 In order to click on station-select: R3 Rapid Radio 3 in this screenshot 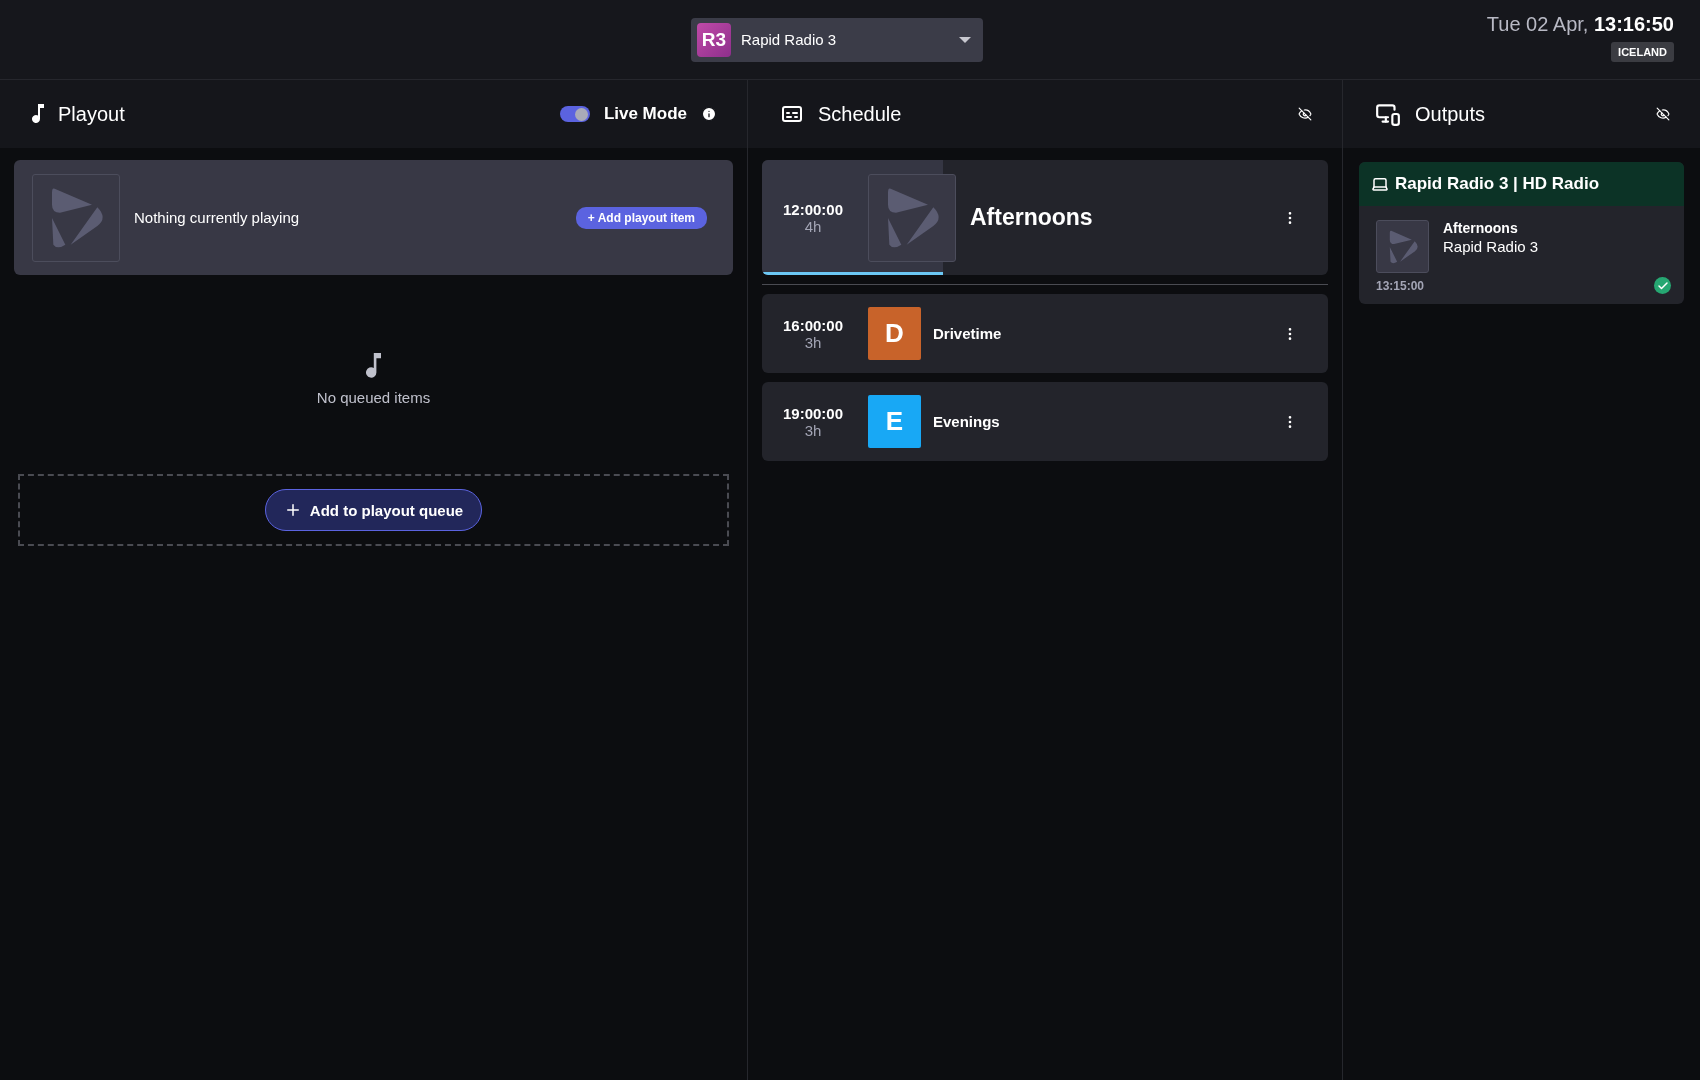, I will do `click(837, 39)`.